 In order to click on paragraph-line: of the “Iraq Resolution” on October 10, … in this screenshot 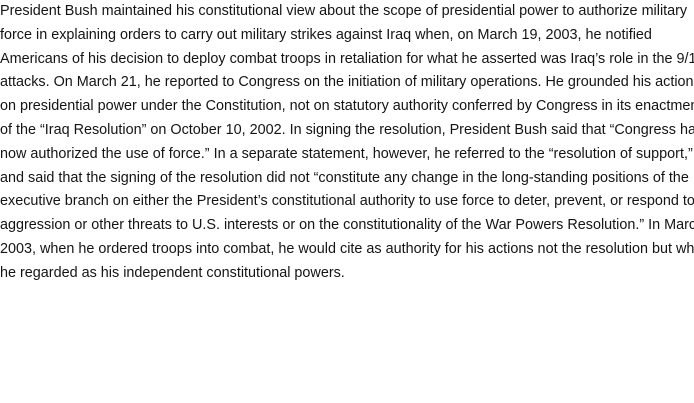, I will do `click(347, 129)`.